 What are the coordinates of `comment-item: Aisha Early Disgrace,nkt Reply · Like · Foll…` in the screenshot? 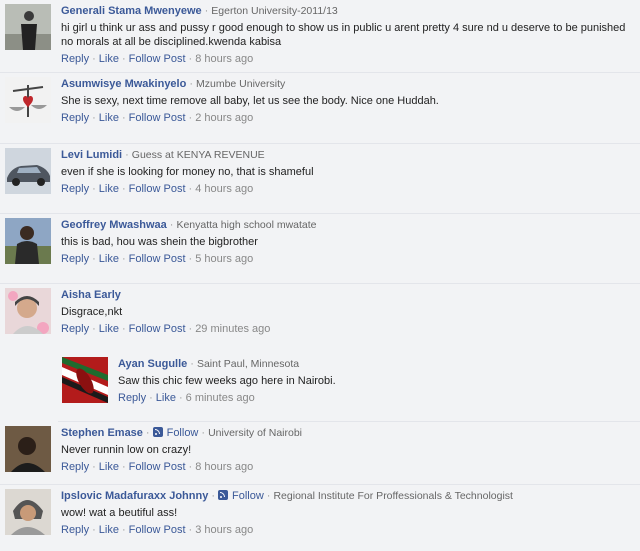 It's located at (320, 318).